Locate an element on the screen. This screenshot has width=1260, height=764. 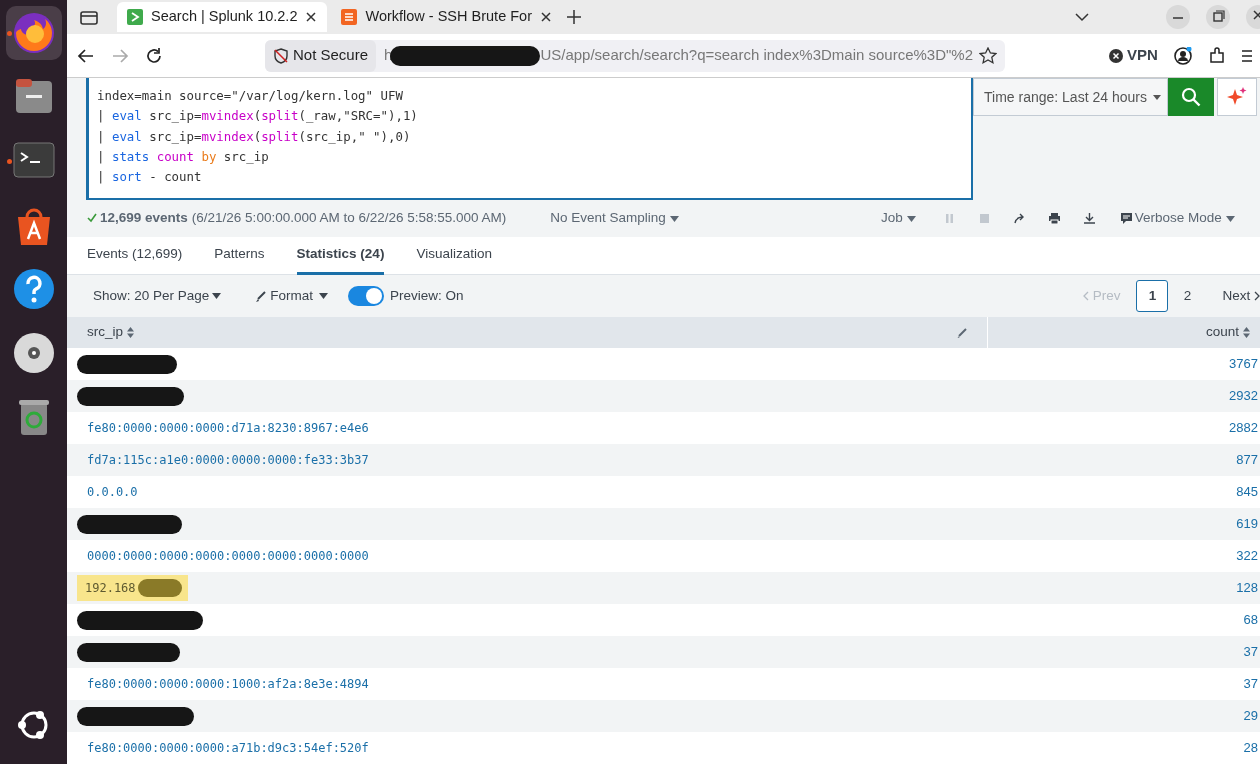
event-count: 12,699 events is located at coordinates (144, 218).